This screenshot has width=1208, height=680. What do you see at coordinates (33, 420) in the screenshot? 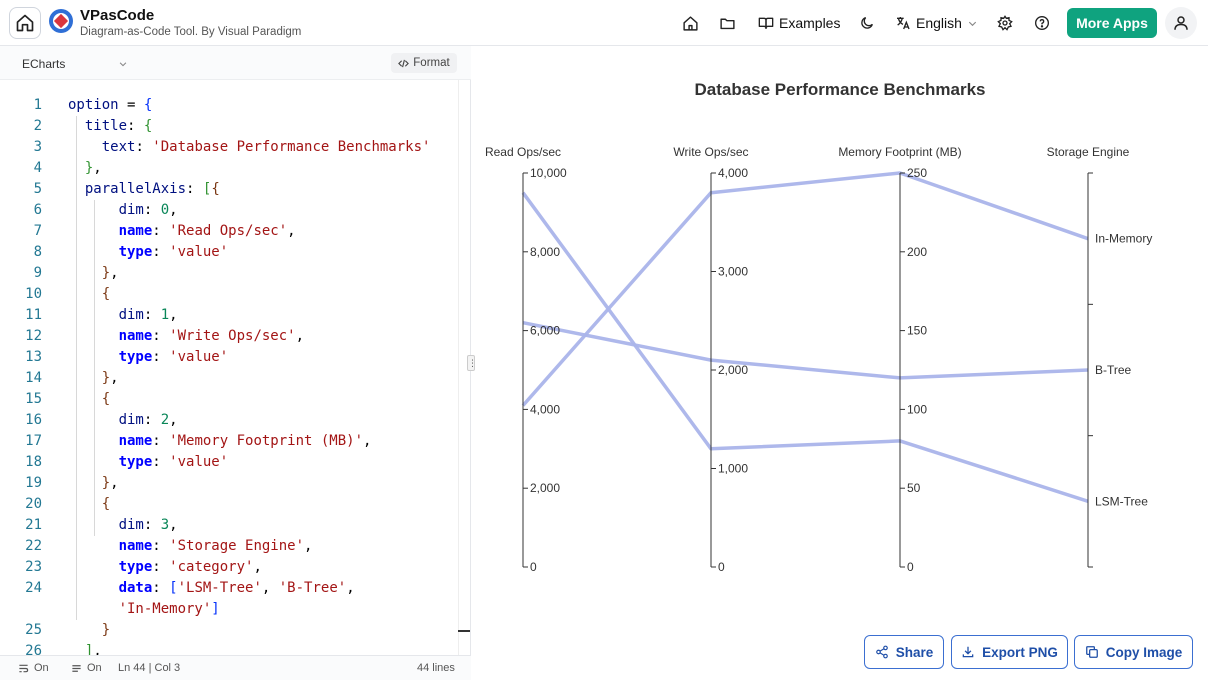
I see `line-number: 16` at bounding box center [33, 420].